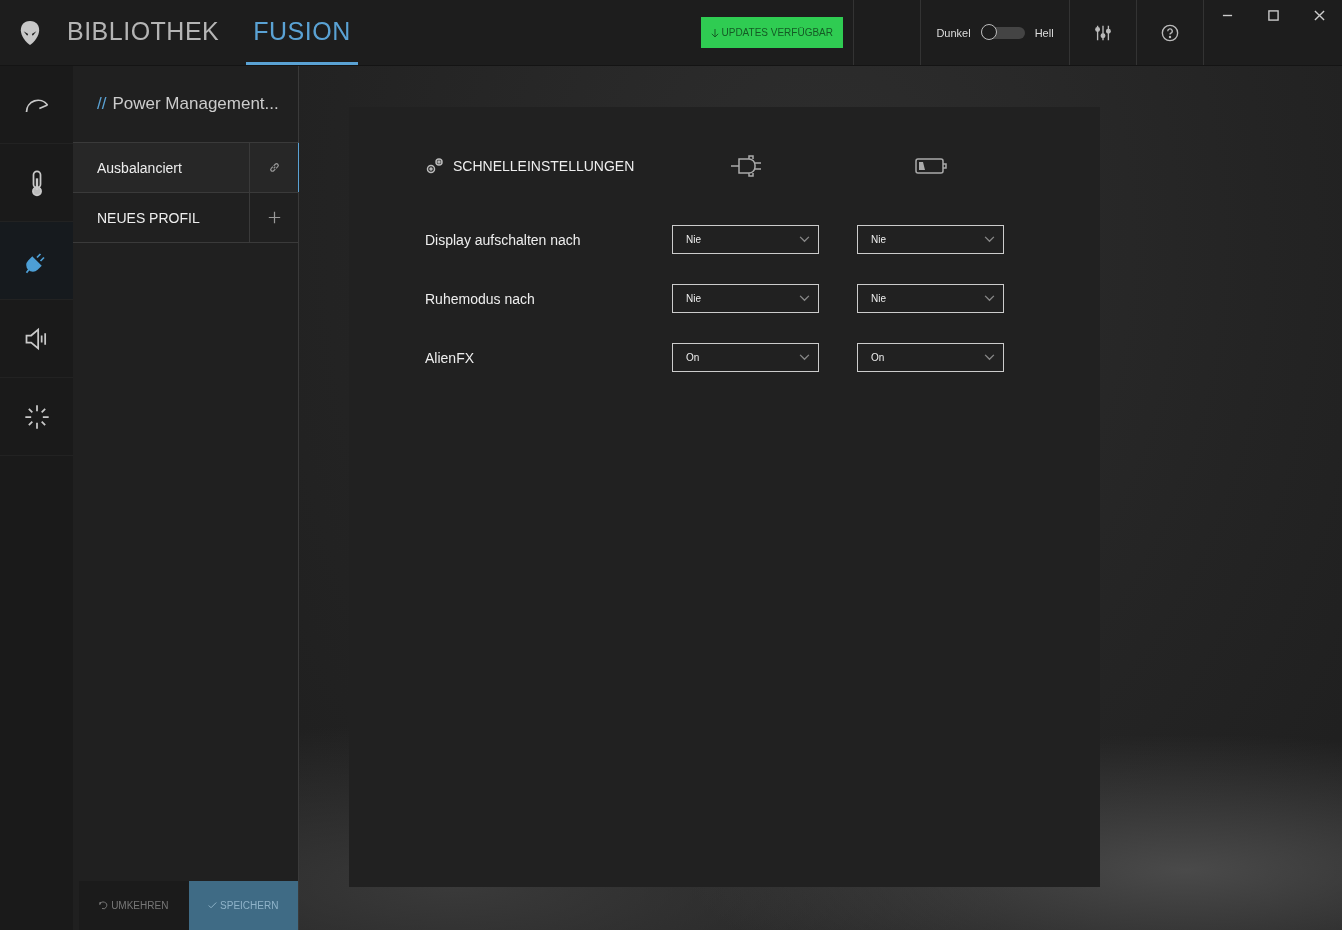  What do you see at coordinates (30, 32) in the screenshot?
I see `alien-head-icon` at bounding box center [30, 32].